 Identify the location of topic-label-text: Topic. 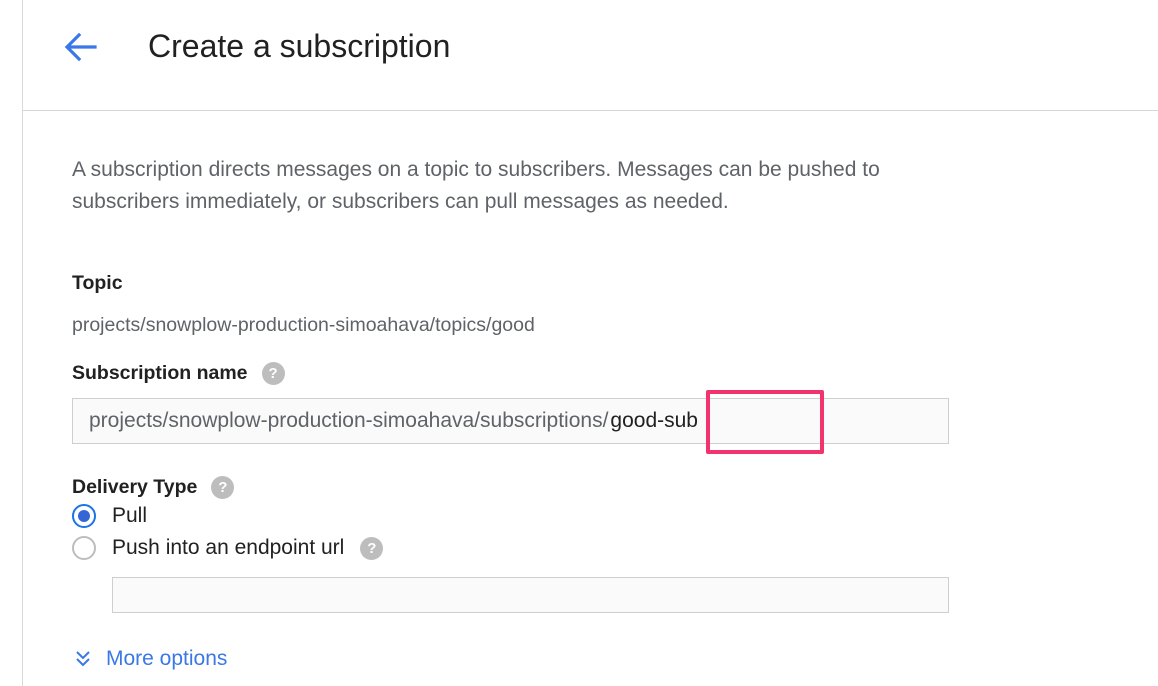
(97, 283).